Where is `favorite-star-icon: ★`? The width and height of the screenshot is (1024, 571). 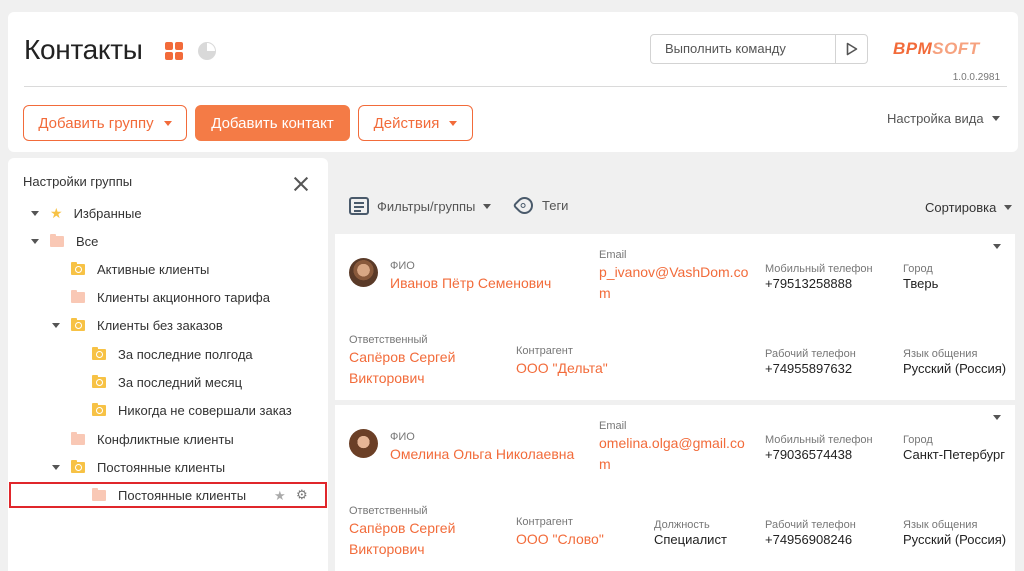 favorite-star-icon: ★ is located at coordinates (280, 496).